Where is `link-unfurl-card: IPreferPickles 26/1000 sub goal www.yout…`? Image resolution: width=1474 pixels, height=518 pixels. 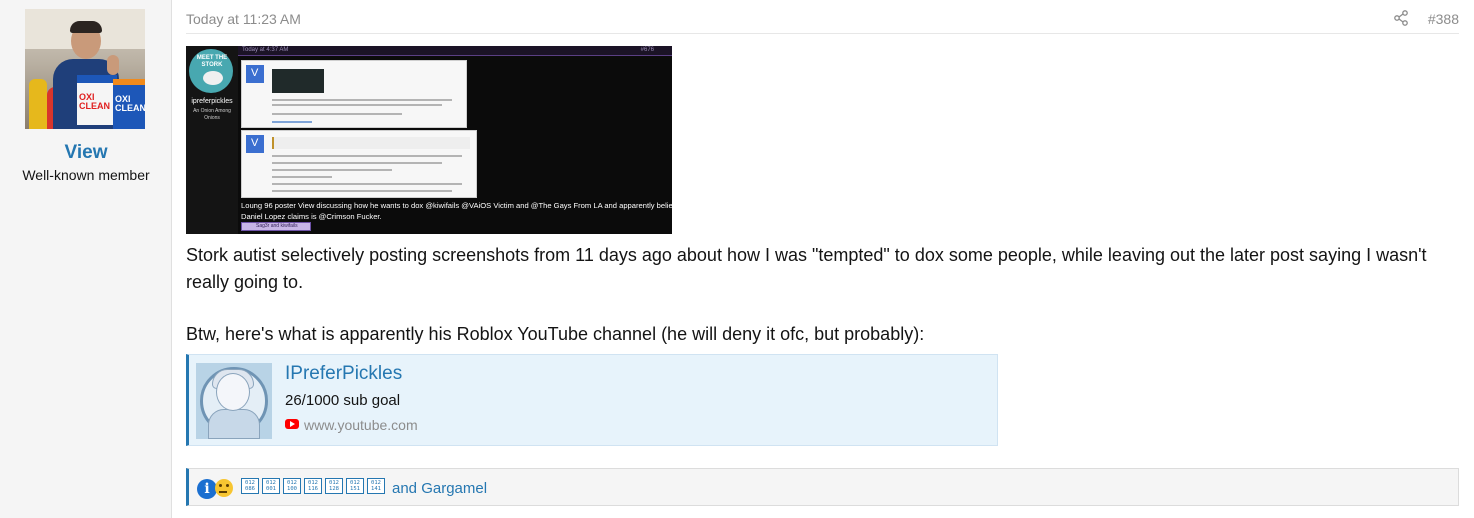 link-unfurl-card: IPreferPickles 26/1000 sub goal www.yout… is located at coordinates (592, 400).